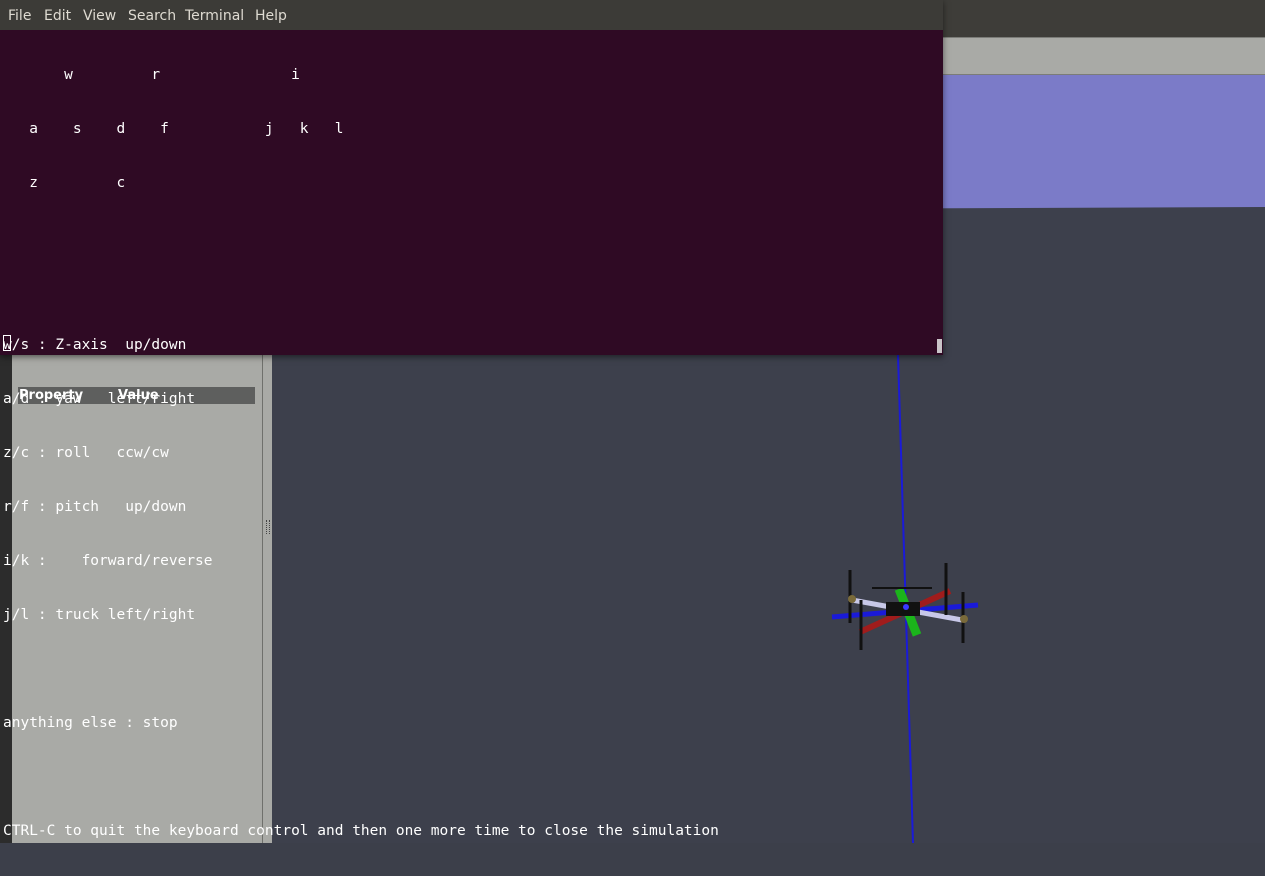 The image size is (1265, 876). What do you see at coordinates (57, 16) in the screenshot?
I see `menu-edit: Edit` at bounding box center [57, 16].